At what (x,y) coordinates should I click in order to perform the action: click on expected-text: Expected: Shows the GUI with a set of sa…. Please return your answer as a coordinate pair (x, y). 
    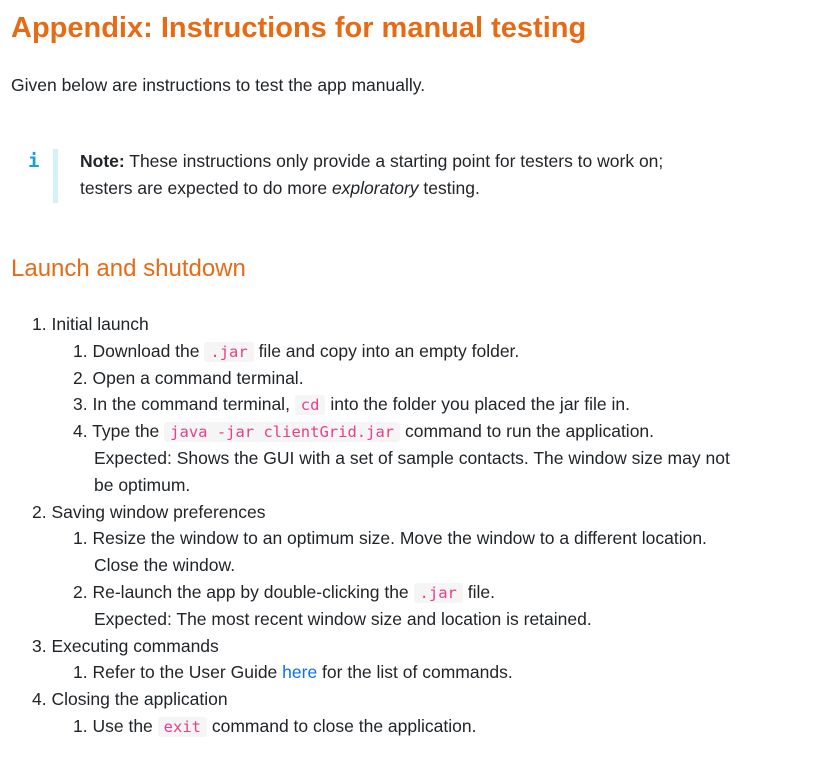
    Looking at the image, I should click on (412, 458).